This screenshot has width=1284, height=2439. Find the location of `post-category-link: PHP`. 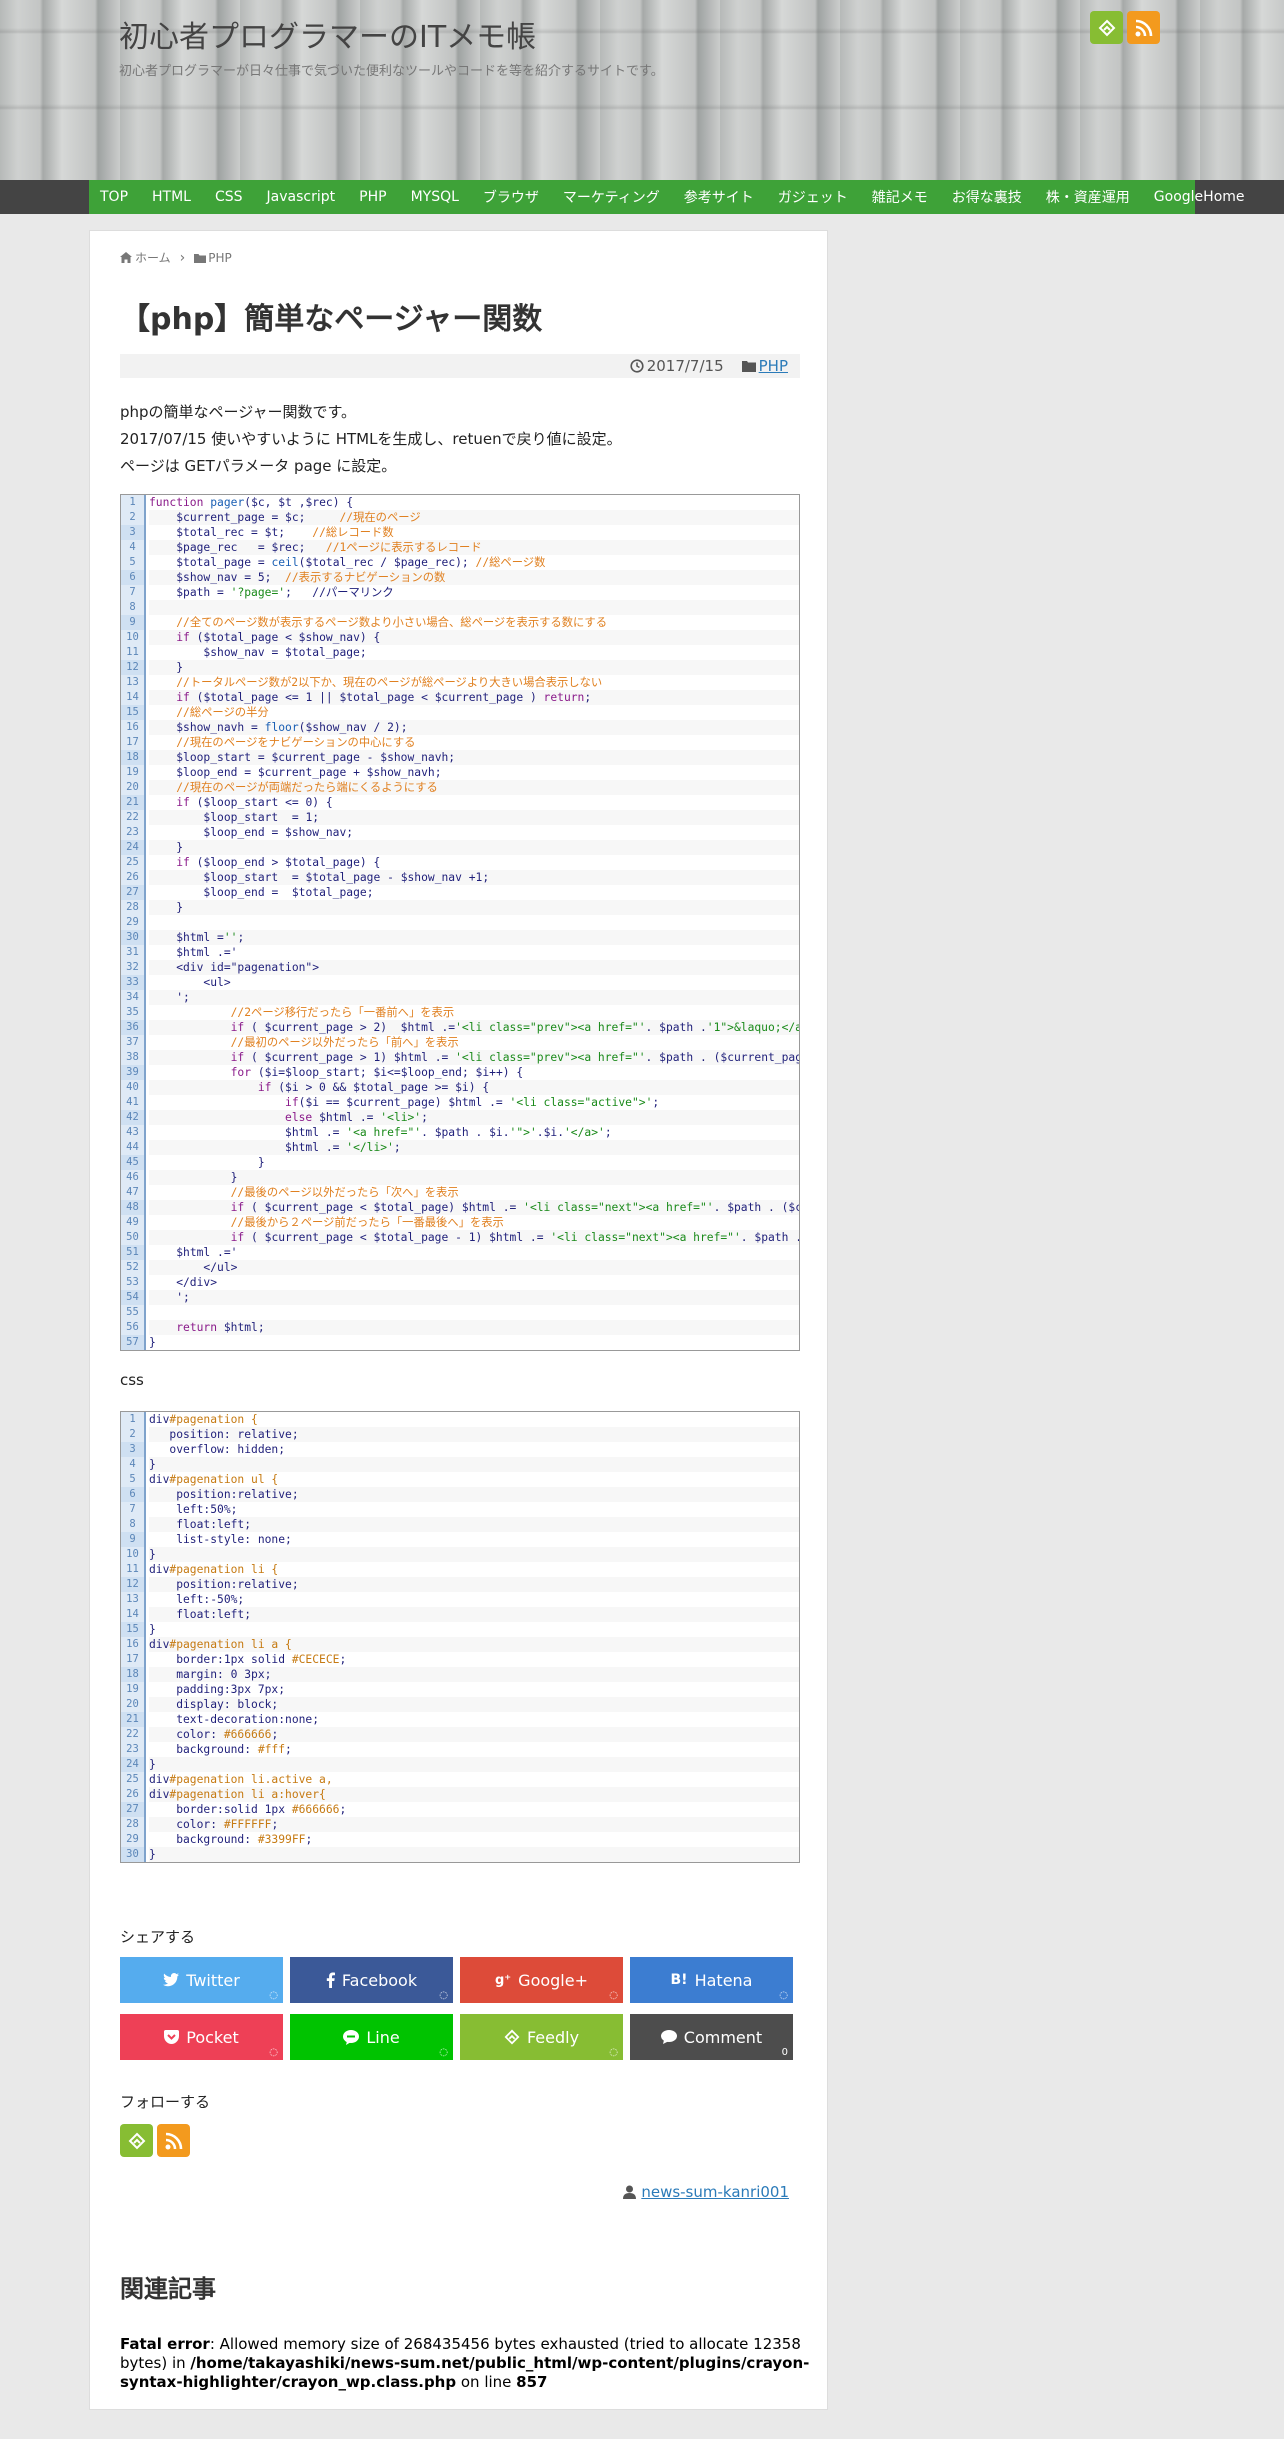

post-category-link: PHP is located at coordinates (773, 366).